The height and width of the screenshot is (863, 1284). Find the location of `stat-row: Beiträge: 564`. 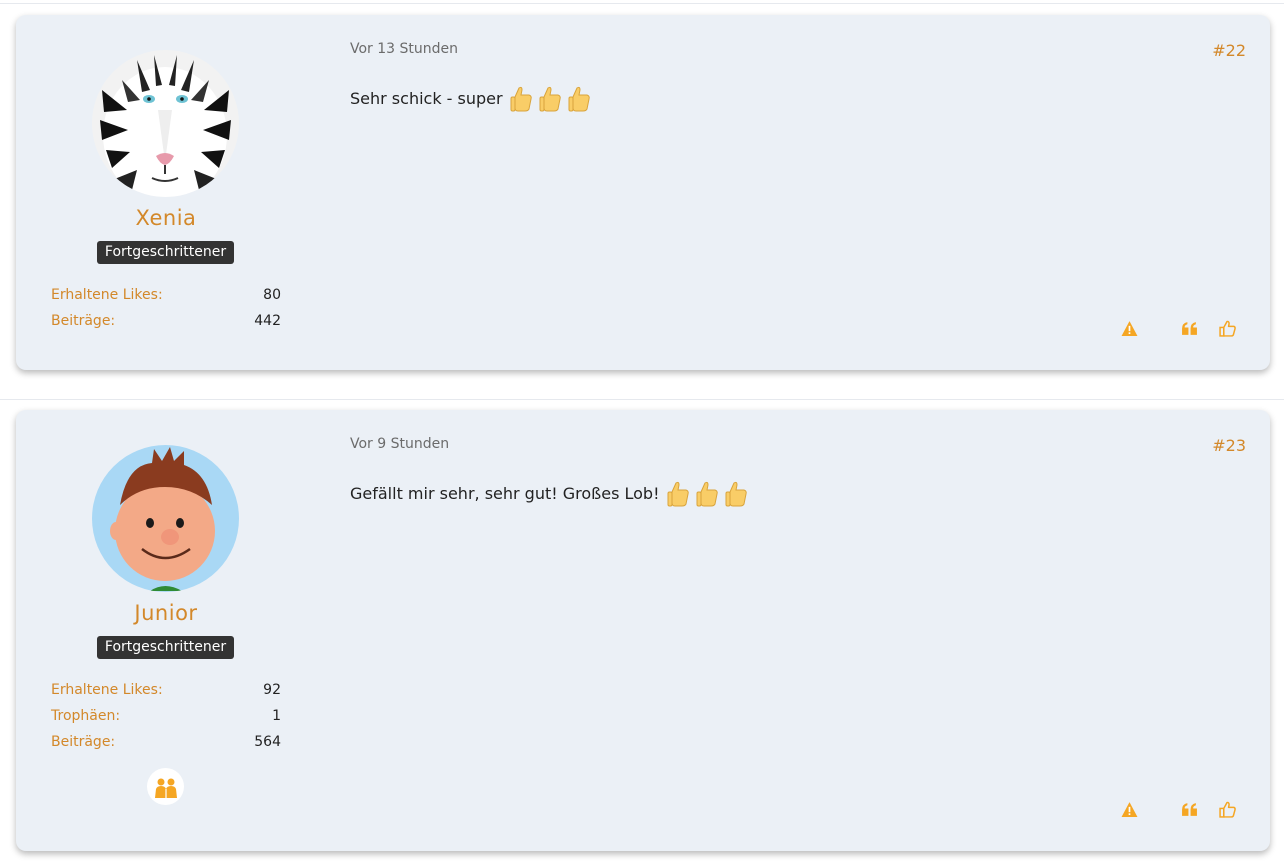

stat-row: Beiträge: 564 is located at coordinates (166, 746).